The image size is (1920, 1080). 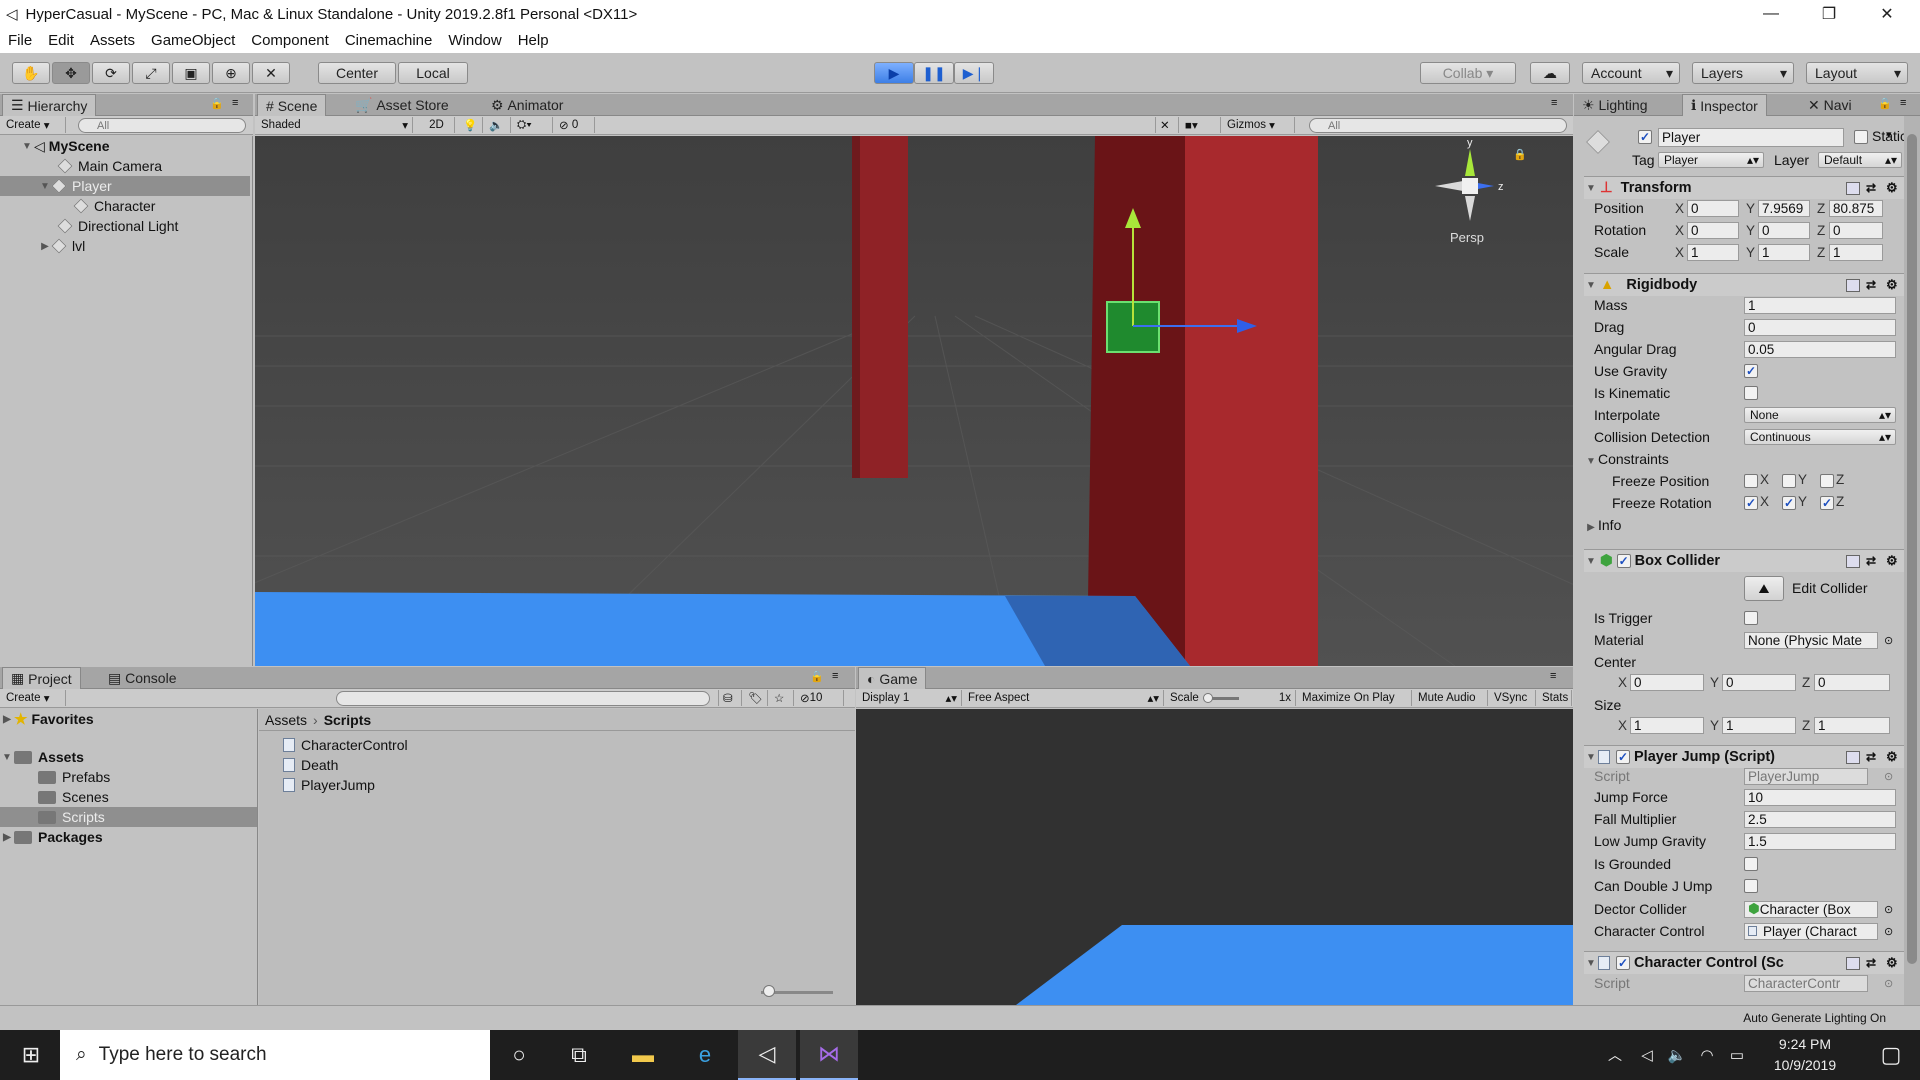 I want to click on menu-window: Window, so click(x=474, y=40).